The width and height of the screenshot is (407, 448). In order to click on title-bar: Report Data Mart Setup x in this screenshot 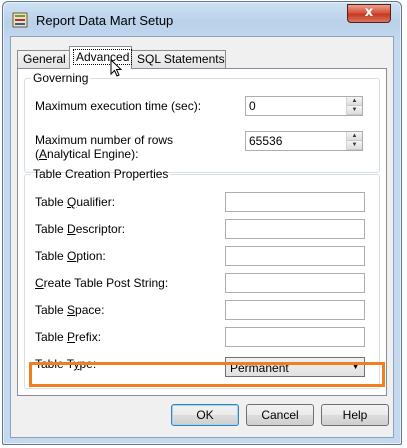, I will do `click(202, 19)`.